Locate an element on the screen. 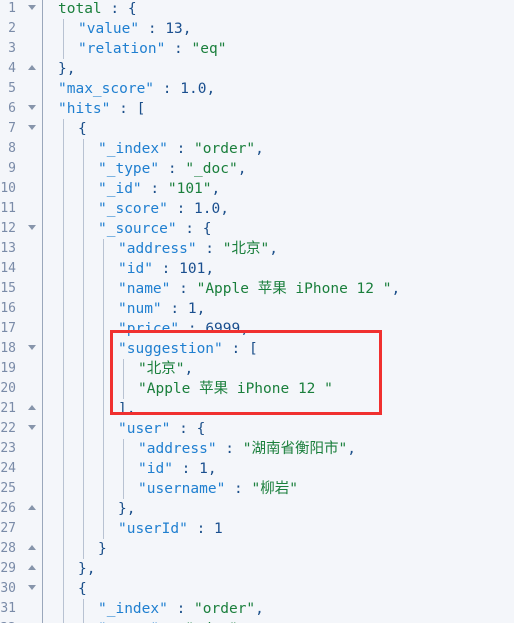 The width and height of the screenshot is (514, 623). line-number: 26 is located at coordinates (8, 508).